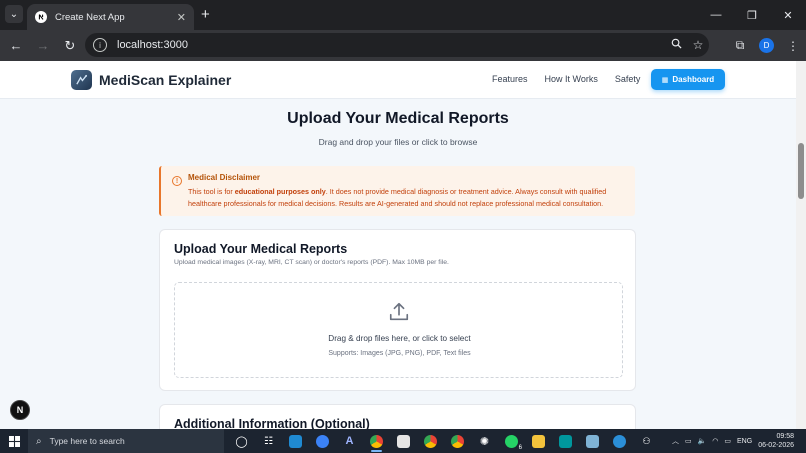 The image size is (806, 453). I want to click on clock-time: 09:58, so click(785, 436).